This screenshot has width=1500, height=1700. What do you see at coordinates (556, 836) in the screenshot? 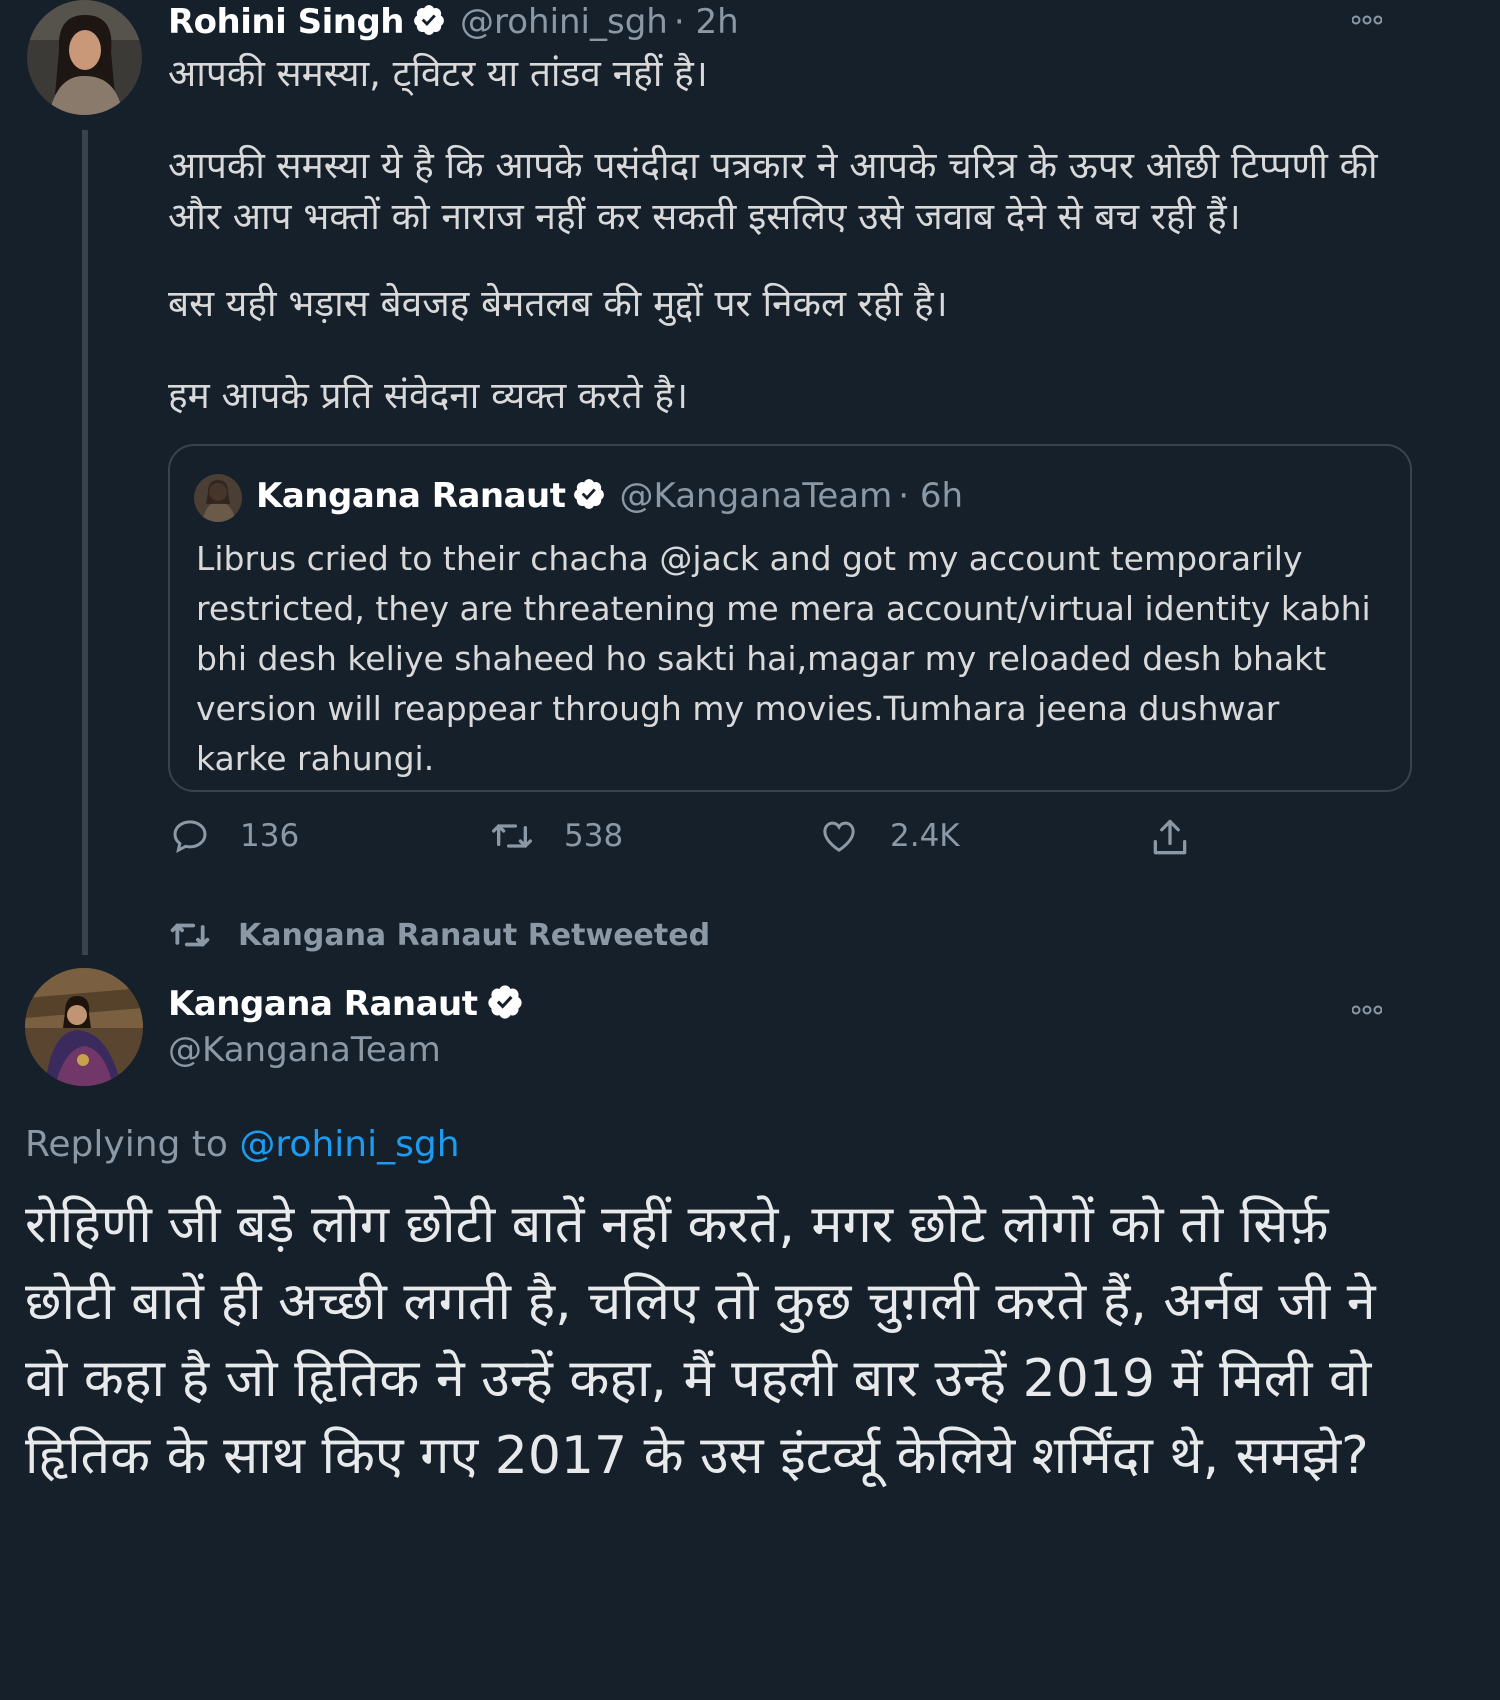
I see `retweet-action: 538` at bounding box center [556, 836].